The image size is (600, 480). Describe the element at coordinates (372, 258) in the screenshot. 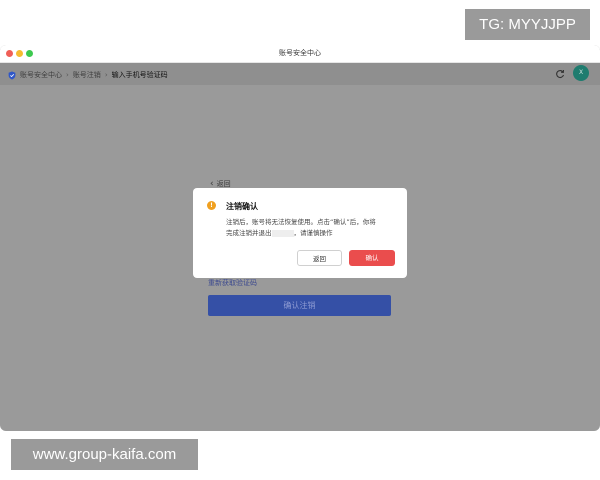

I see `dialog-confirm-button: 确认` at that location.